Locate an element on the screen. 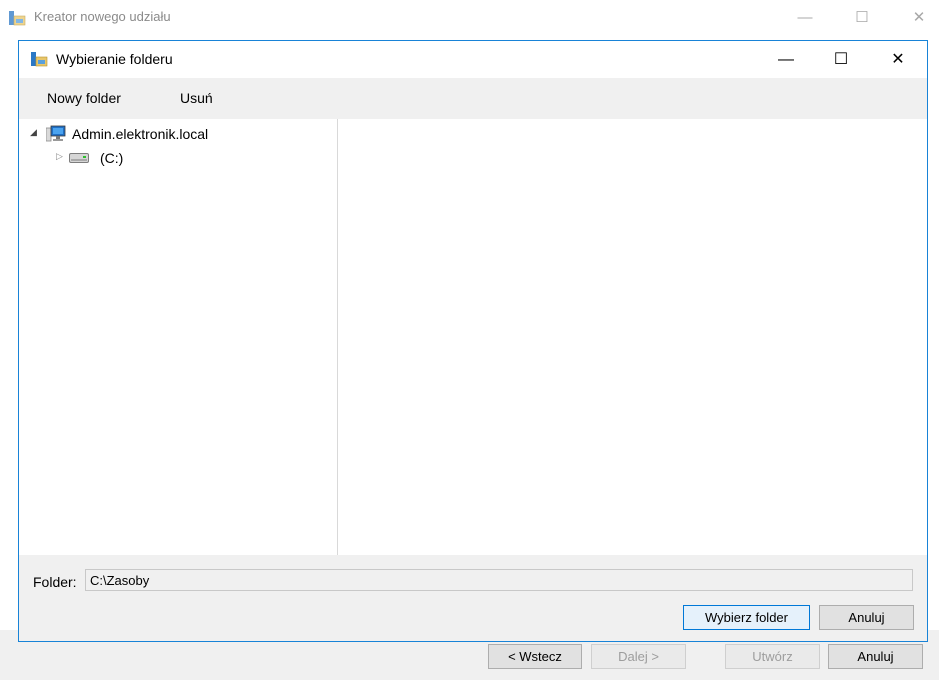  dialog-toolbar: Nowy folder Usuń is located at coordinates (473, 98).